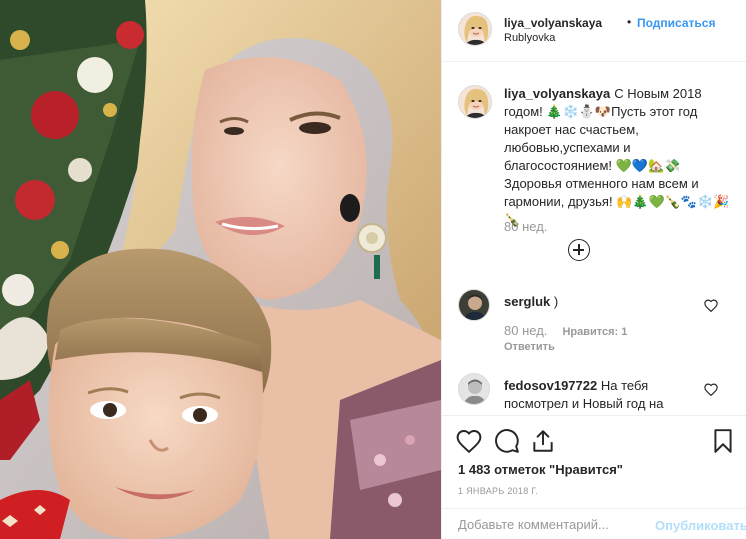 The image size is (746, 539). I want to click on share-icon, so click(543, 441).